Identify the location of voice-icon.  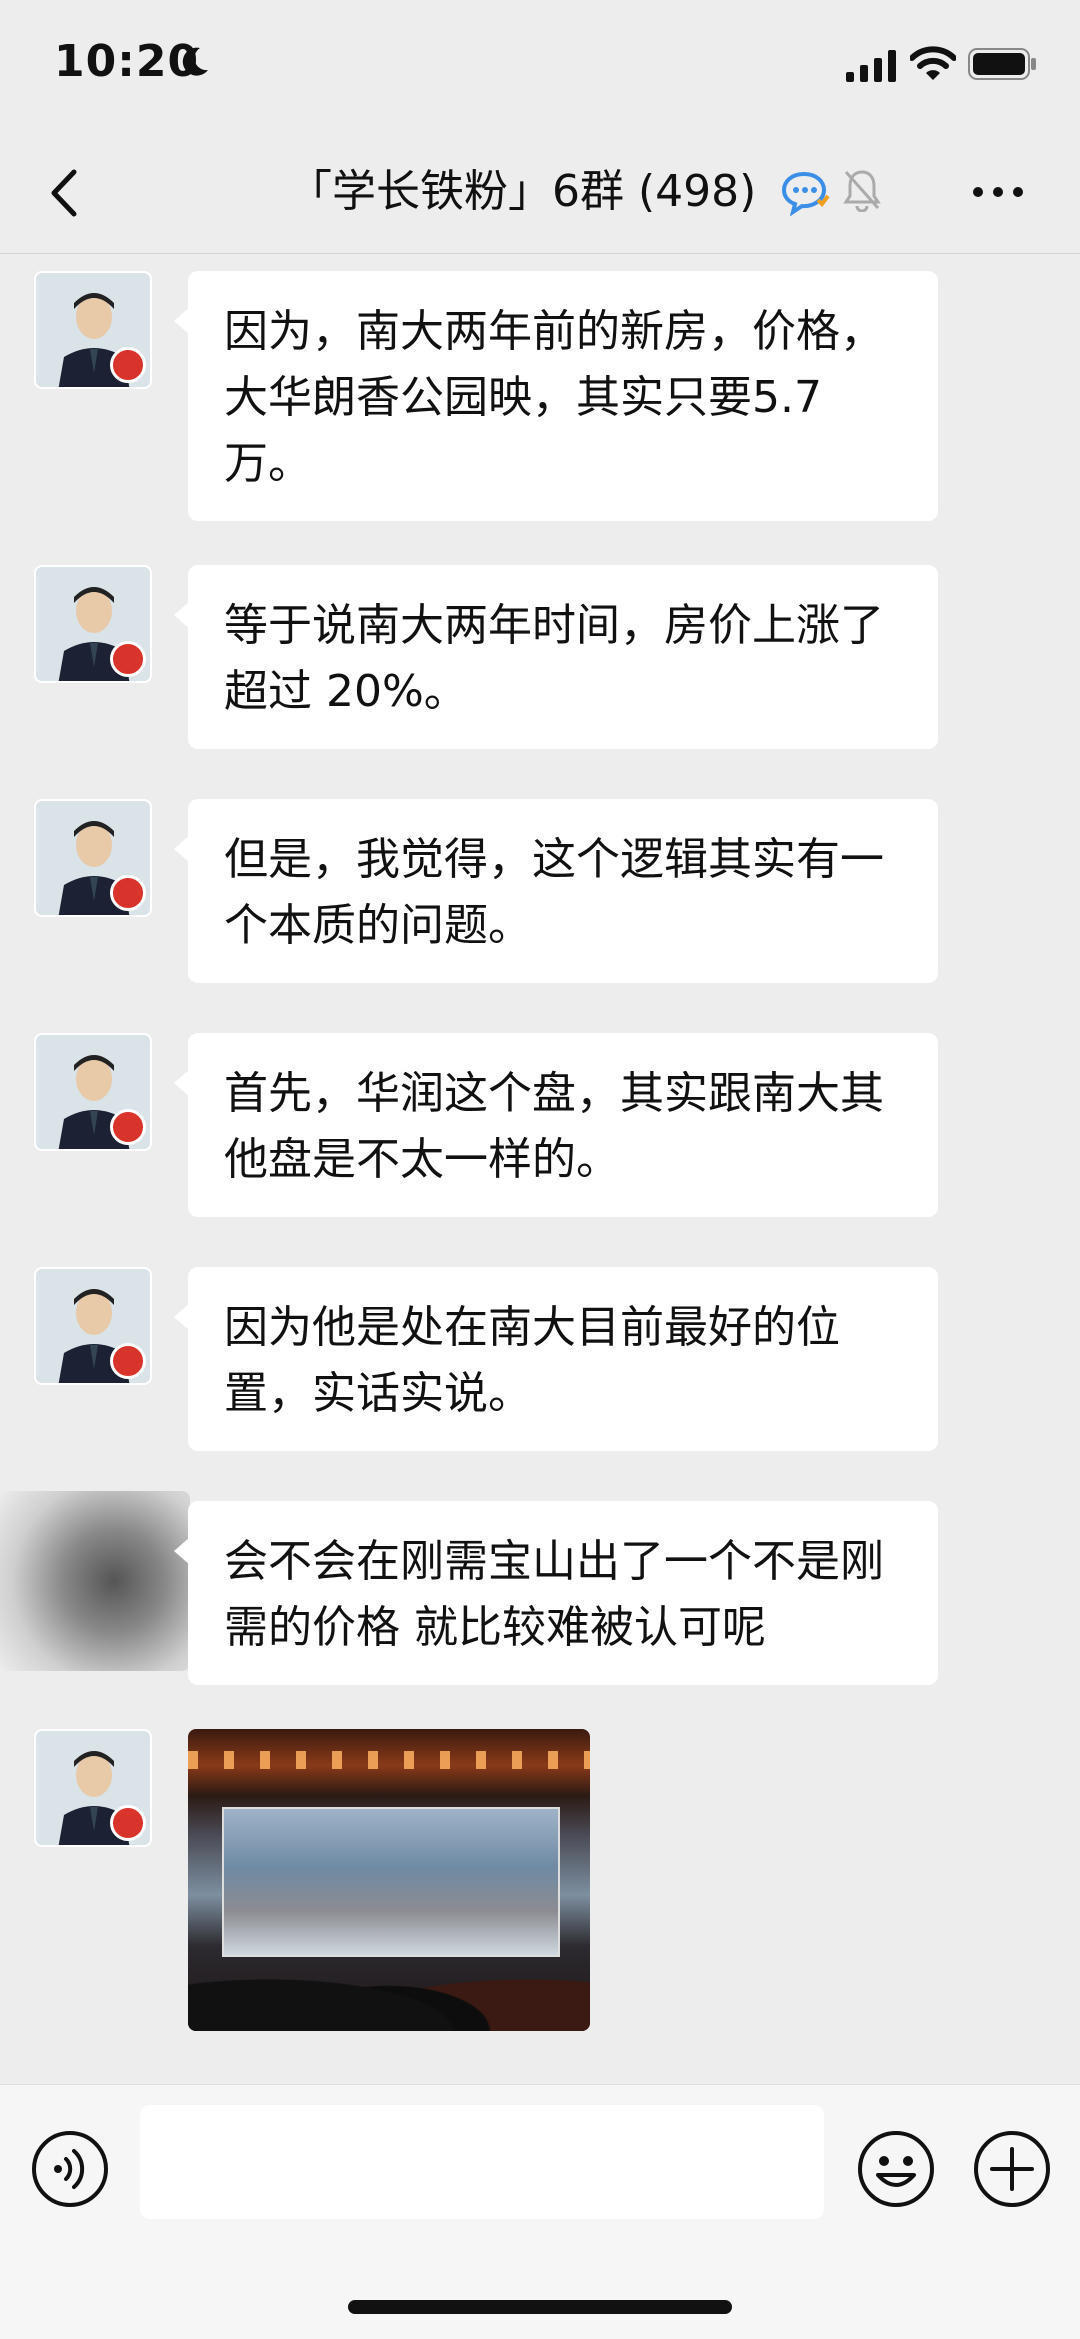
(70, 2169).